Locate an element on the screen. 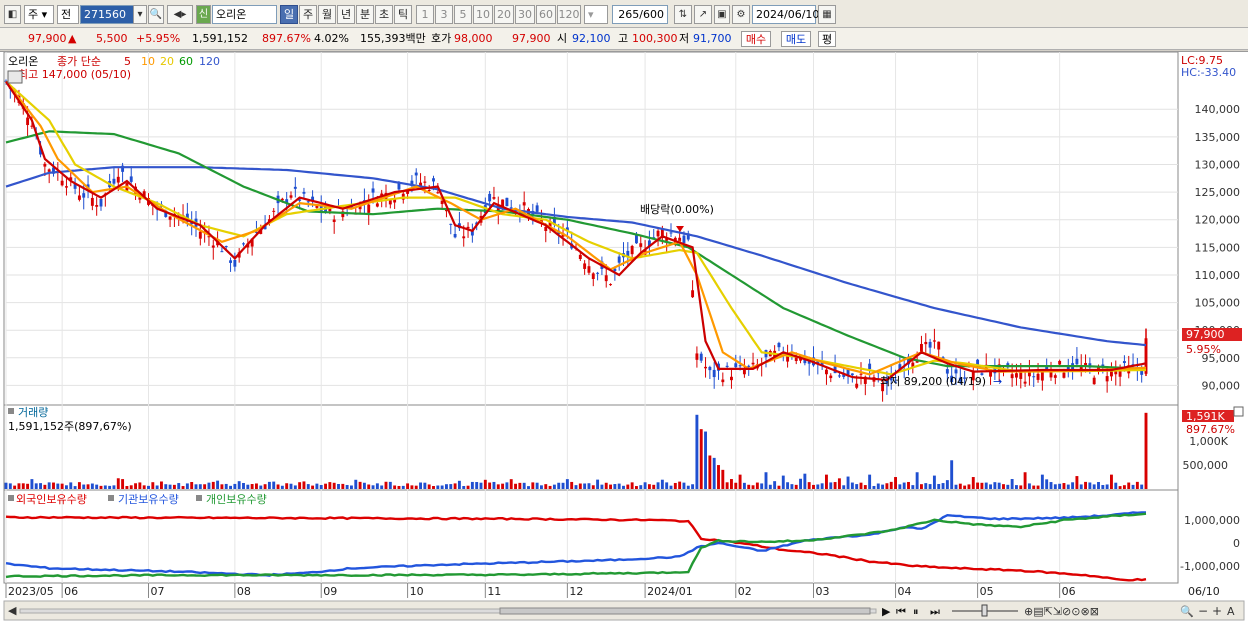 The image size is (1248, 621). interval-button-3: 3 is located at coordinates (444, 14).